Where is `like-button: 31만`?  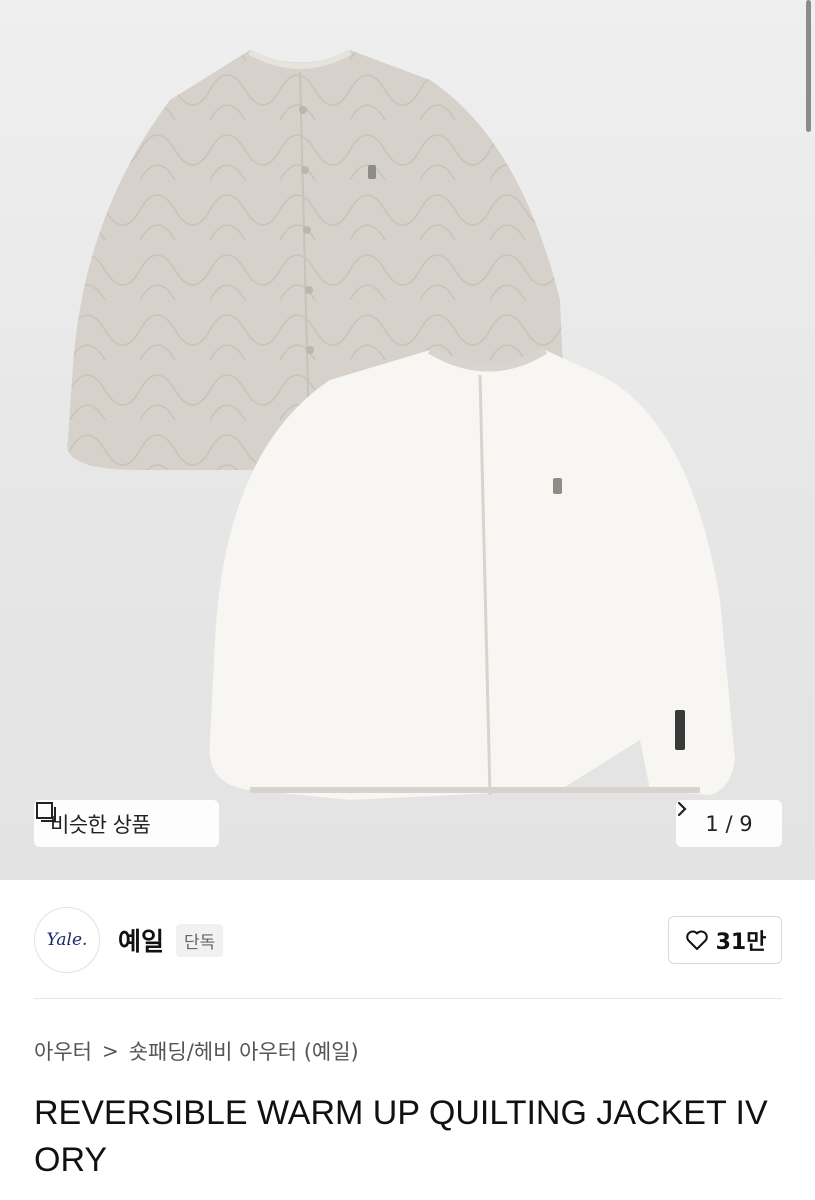
like-button: 31만 is located at coordinates (725, 940).